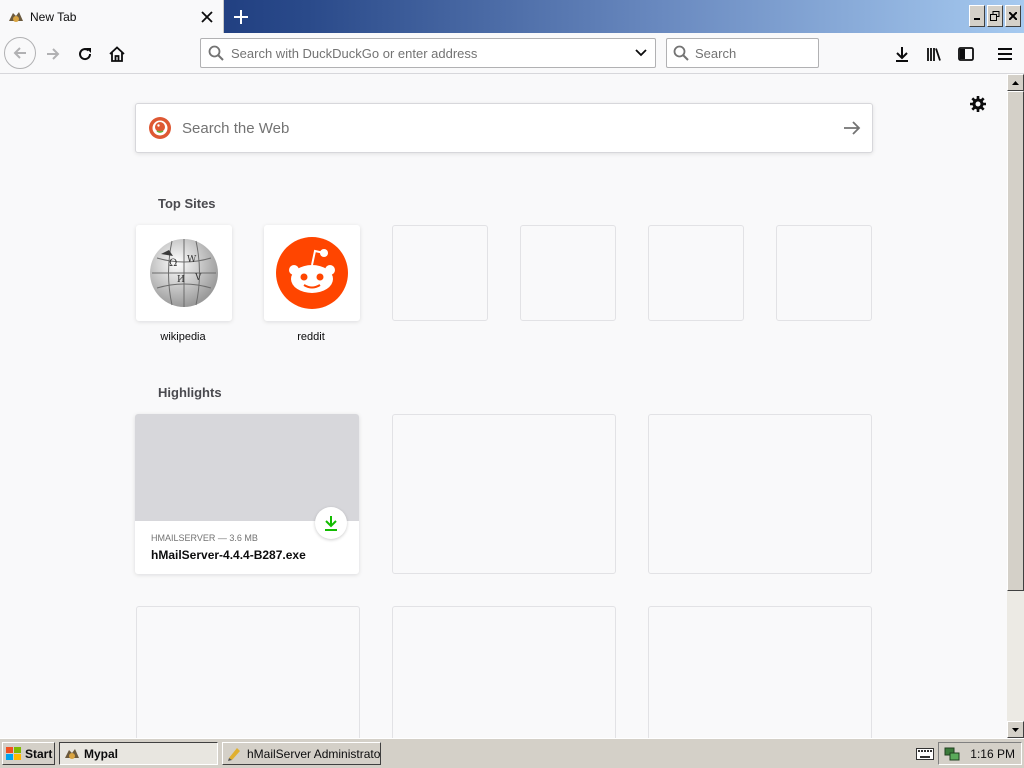 Image resolution: width=1024 pixels, height=768 pixels. Describe the element at coordinates (183, 337) in the screenshot. I see `top-site-label: wikipedia` at that location.